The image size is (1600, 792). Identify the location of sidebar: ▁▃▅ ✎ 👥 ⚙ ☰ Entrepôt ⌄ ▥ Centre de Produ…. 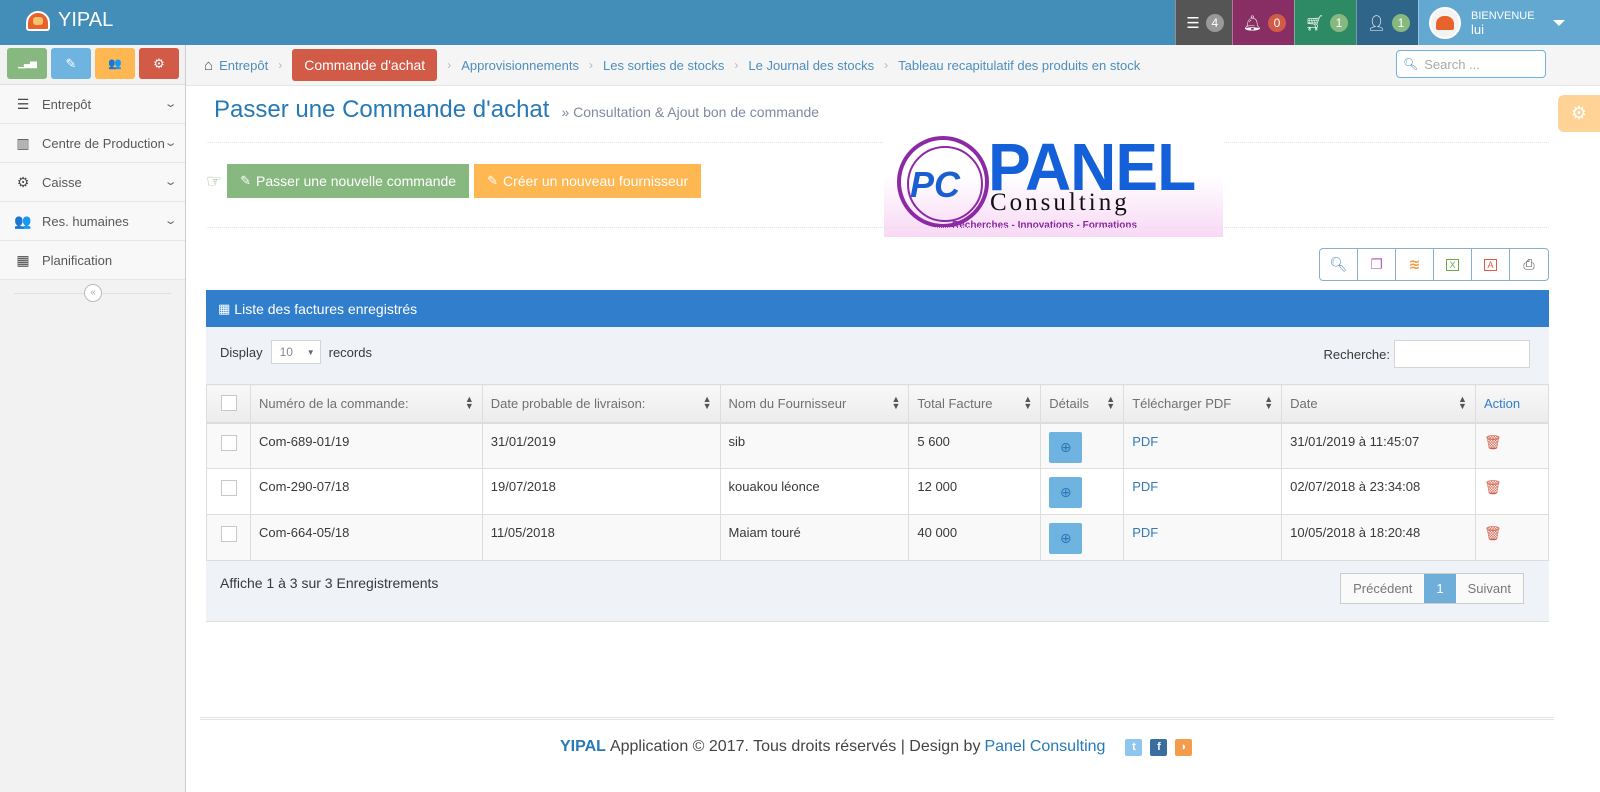
(93, 418).